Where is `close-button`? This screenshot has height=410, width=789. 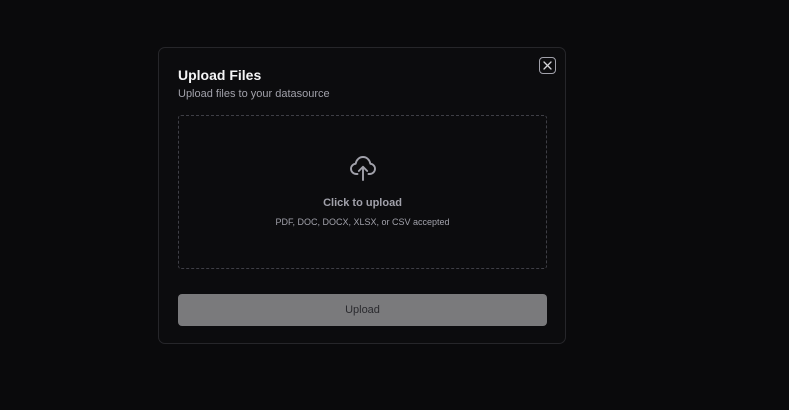 close-button is located at coordinates (547, 65).